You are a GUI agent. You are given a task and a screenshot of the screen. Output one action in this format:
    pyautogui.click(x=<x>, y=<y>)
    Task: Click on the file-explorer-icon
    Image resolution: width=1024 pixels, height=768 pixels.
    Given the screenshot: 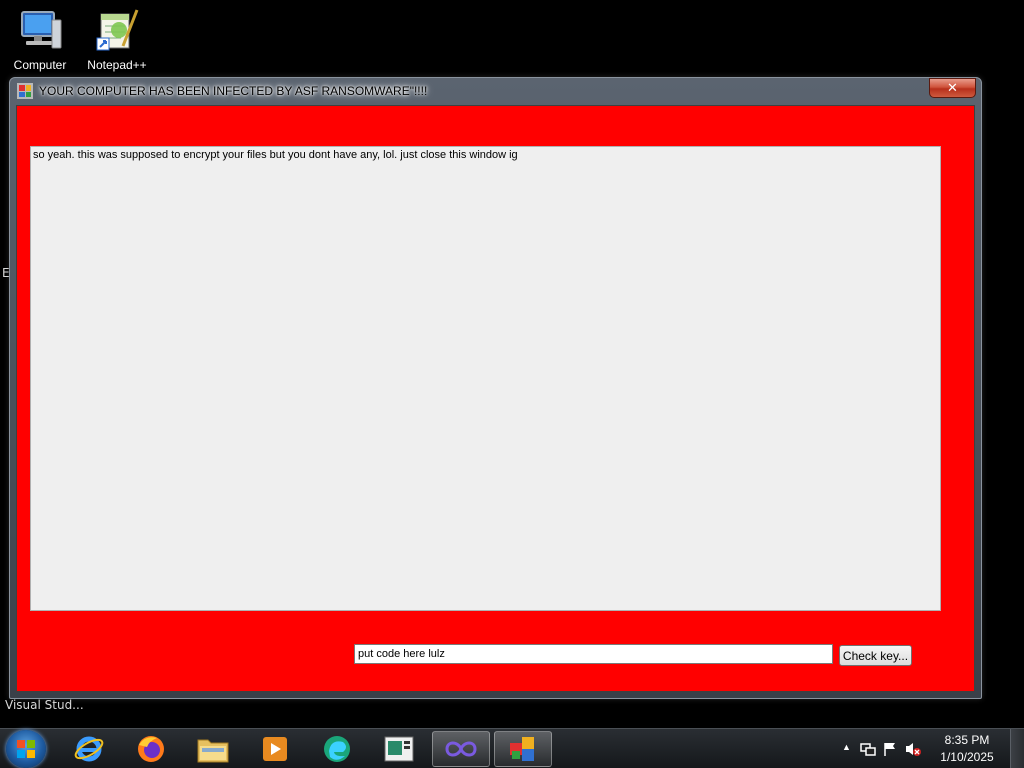 What is the action you would take?
    pyautogui.click(x=213, y=751)
    